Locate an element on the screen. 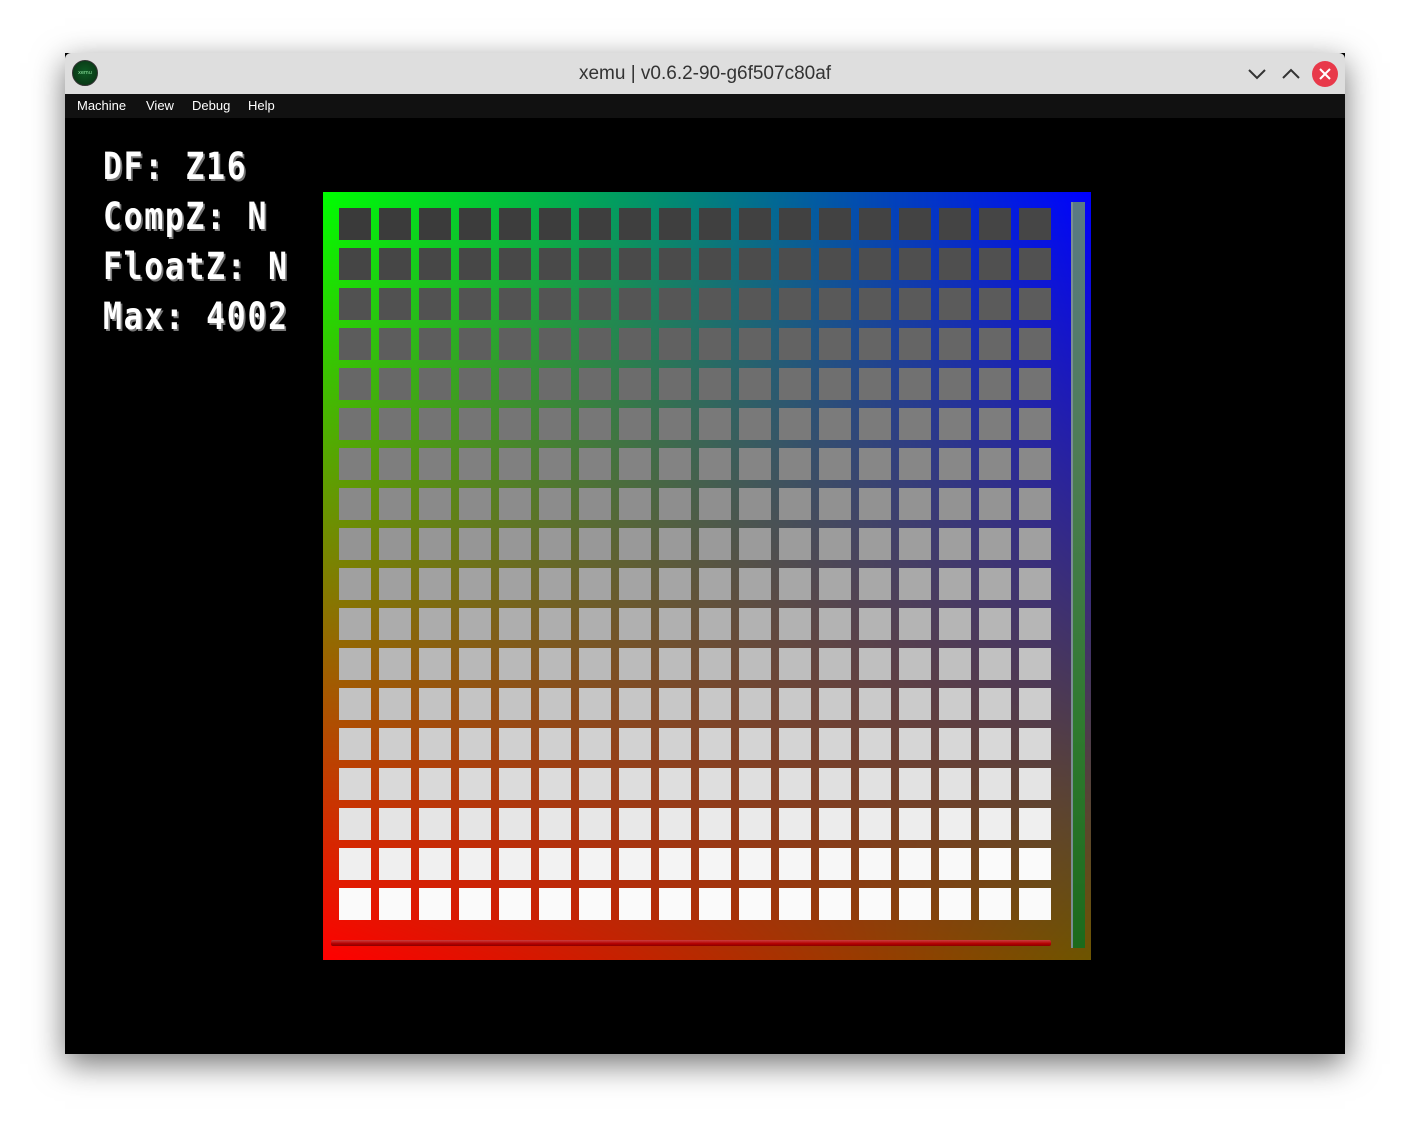 Image resolution: width=1410 pixels, height=1131 pixels. minimize-button is located at coordinates (1257, 74).